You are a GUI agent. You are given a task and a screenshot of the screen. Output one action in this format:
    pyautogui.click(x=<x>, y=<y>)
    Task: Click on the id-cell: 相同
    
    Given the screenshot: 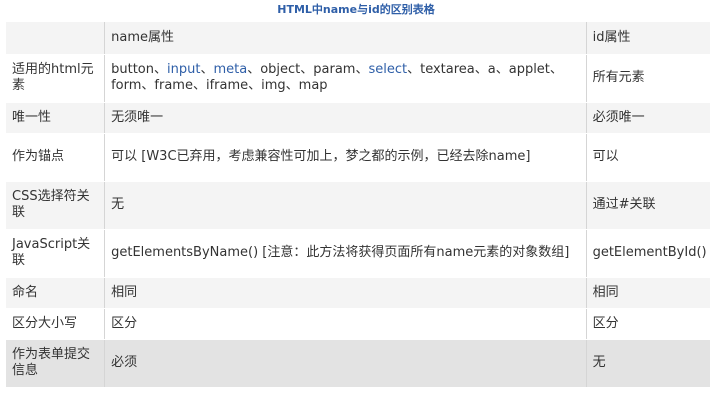 What is the action you would take?
    pyautogui.click(x=648, y=293)
    